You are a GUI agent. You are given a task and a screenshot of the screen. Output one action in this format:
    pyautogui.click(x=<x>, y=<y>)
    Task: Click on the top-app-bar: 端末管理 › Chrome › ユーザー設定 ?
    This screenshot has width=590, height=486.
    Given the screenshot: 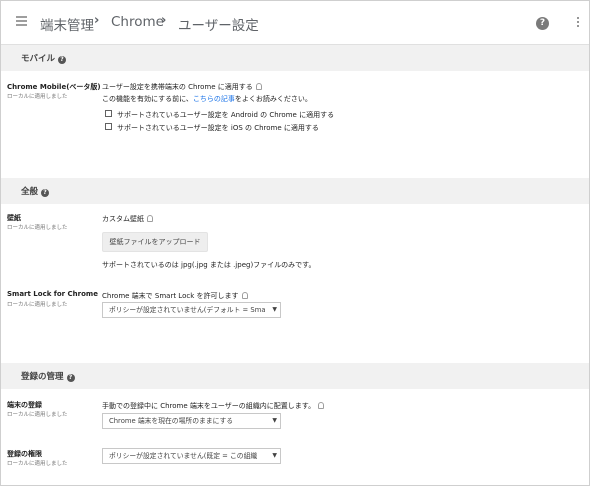 What is the action you would take?
    pyautogui.click(x=295, y=23)
    